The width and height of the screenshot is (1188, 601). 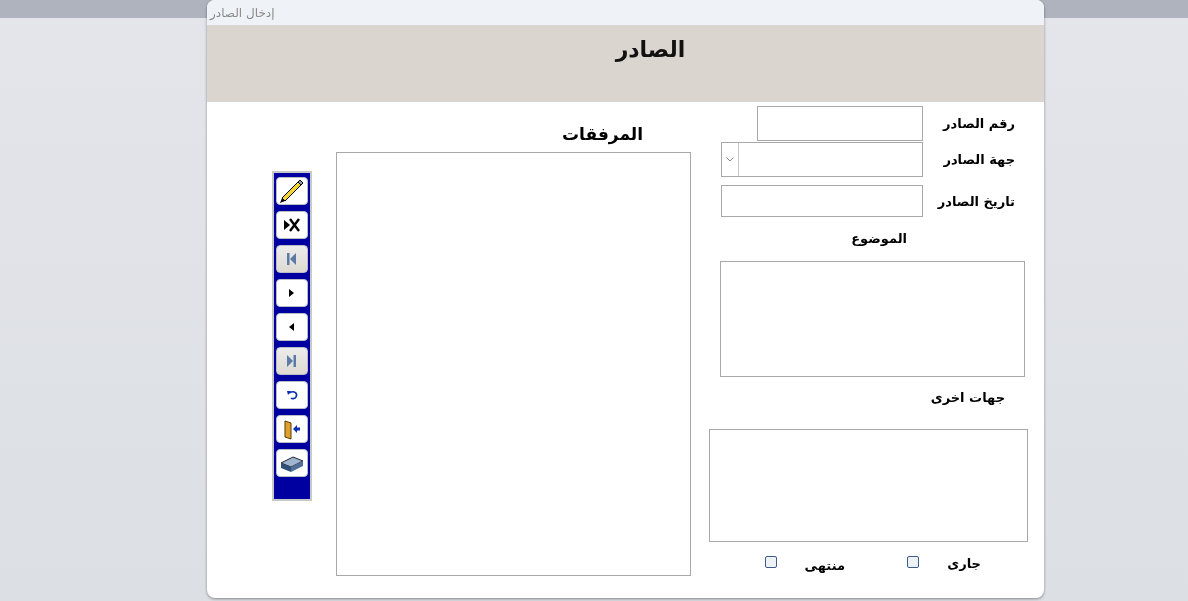 I want to click on window-title: إدخال الصادر, so click(x=242, y=12).